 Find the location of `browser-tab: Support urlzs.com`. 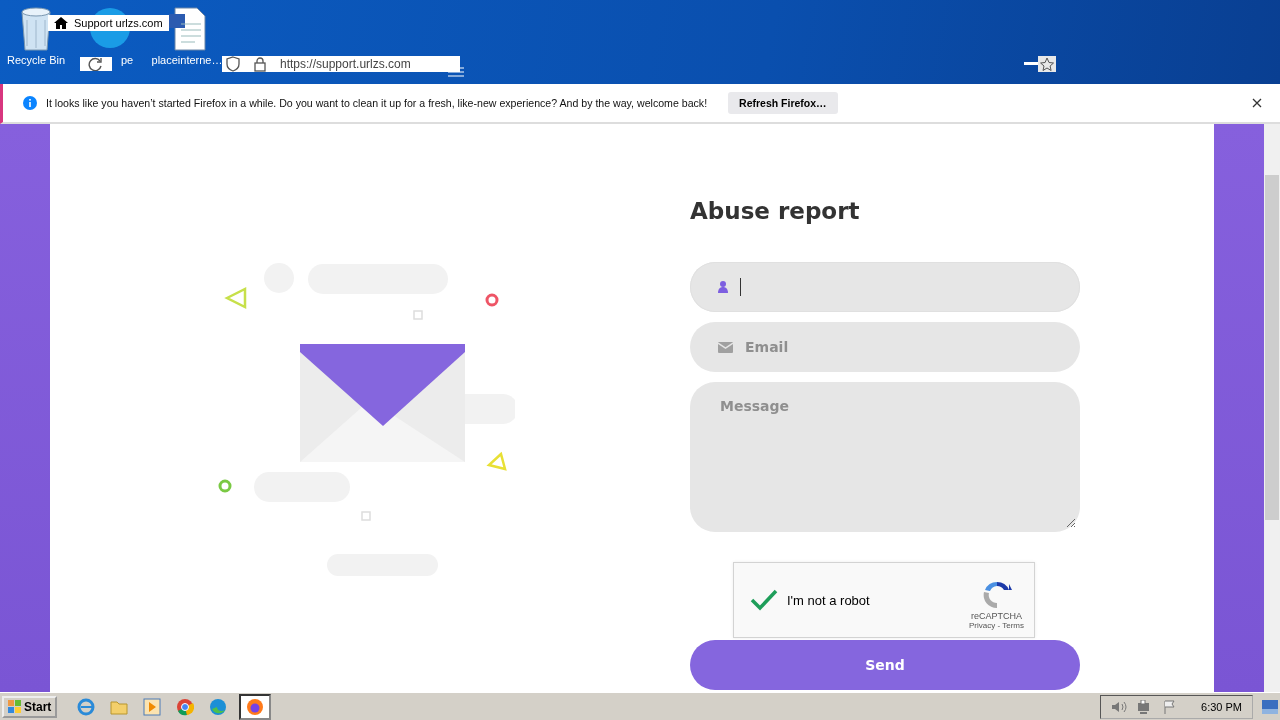

browser-tab: Support urlzs.com is located at coordinates (108, 23).